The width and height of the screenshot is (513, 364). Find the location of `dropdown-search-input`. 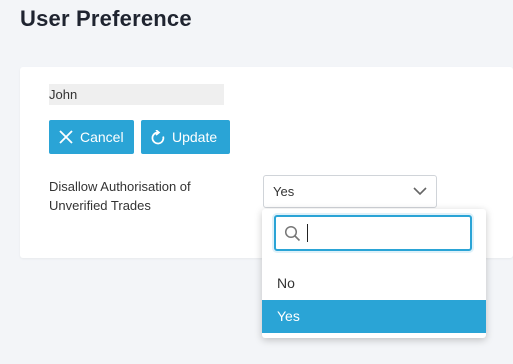

dropdown-search-input is located at coordinates (388, 234).